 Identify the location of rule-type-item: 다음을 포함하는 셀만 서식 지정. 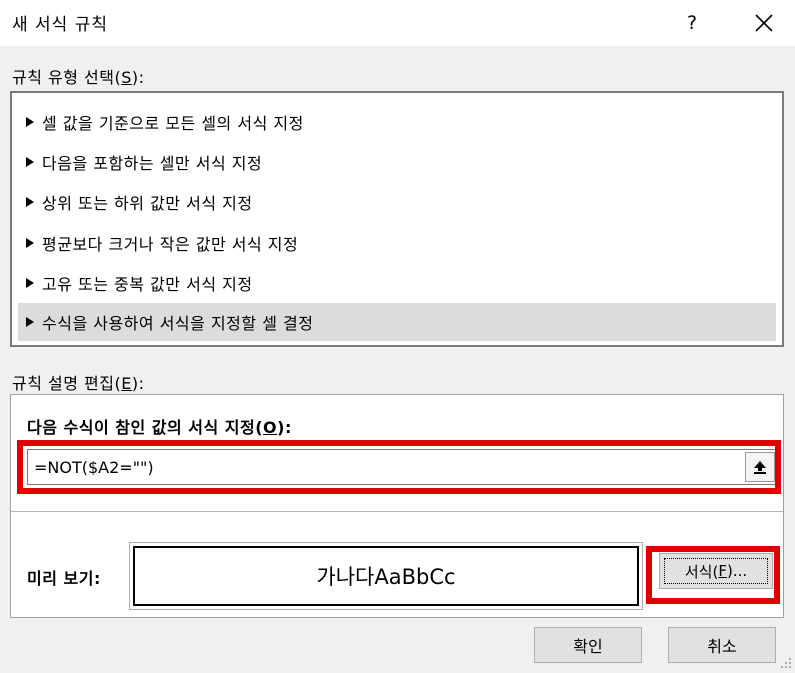
(397, 162).